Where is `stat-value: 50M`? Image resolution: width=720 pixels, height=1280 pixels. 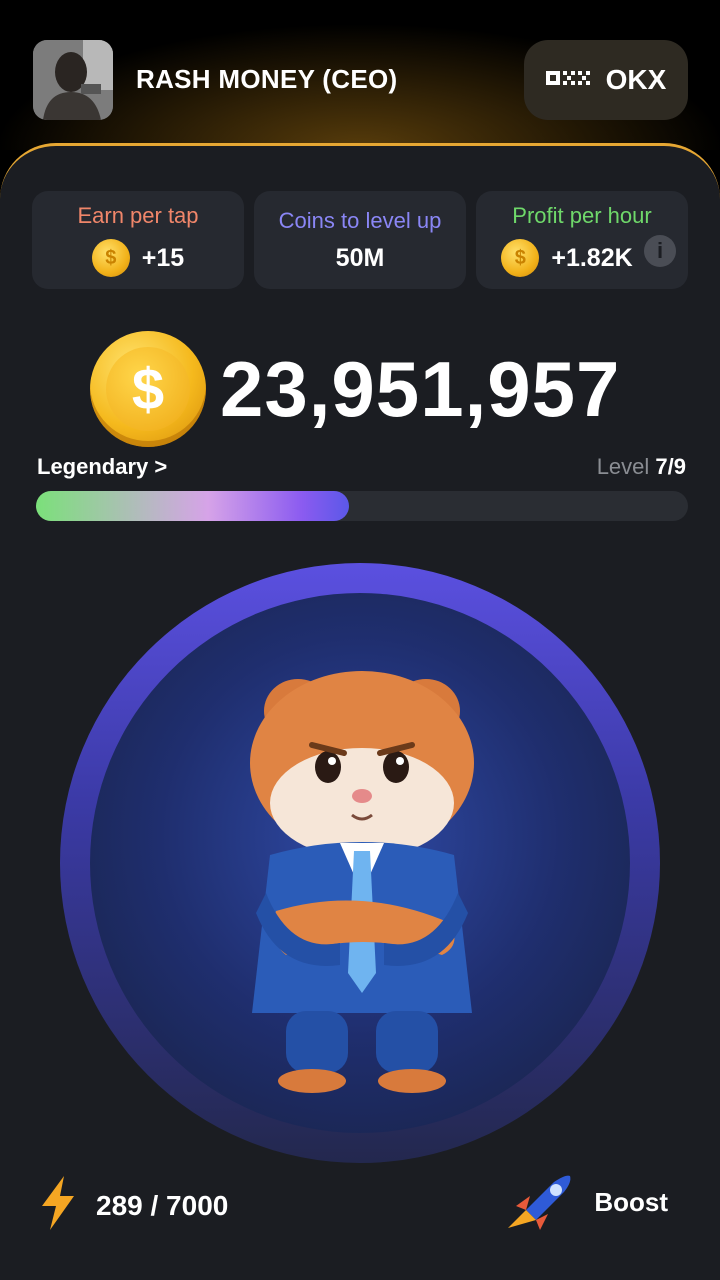 stat-value: 50M is located at coordinates (360, 257).